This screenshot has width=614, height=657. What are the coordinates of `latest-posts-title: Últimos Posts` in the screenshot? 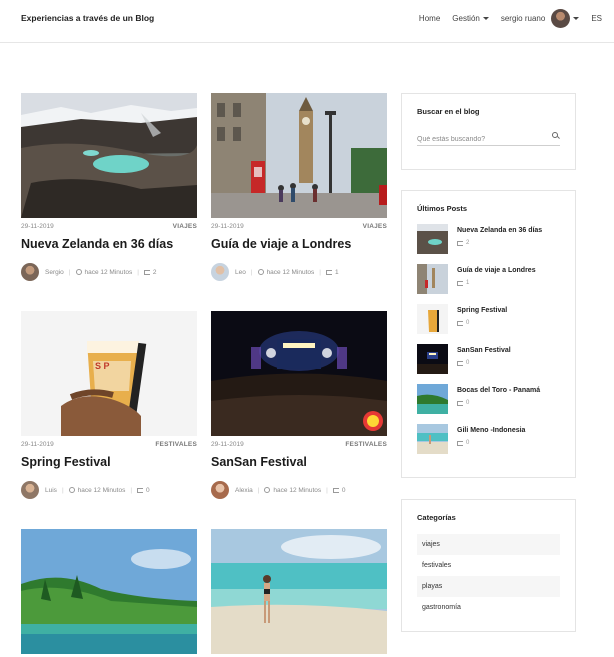 It's located at (442, 208).